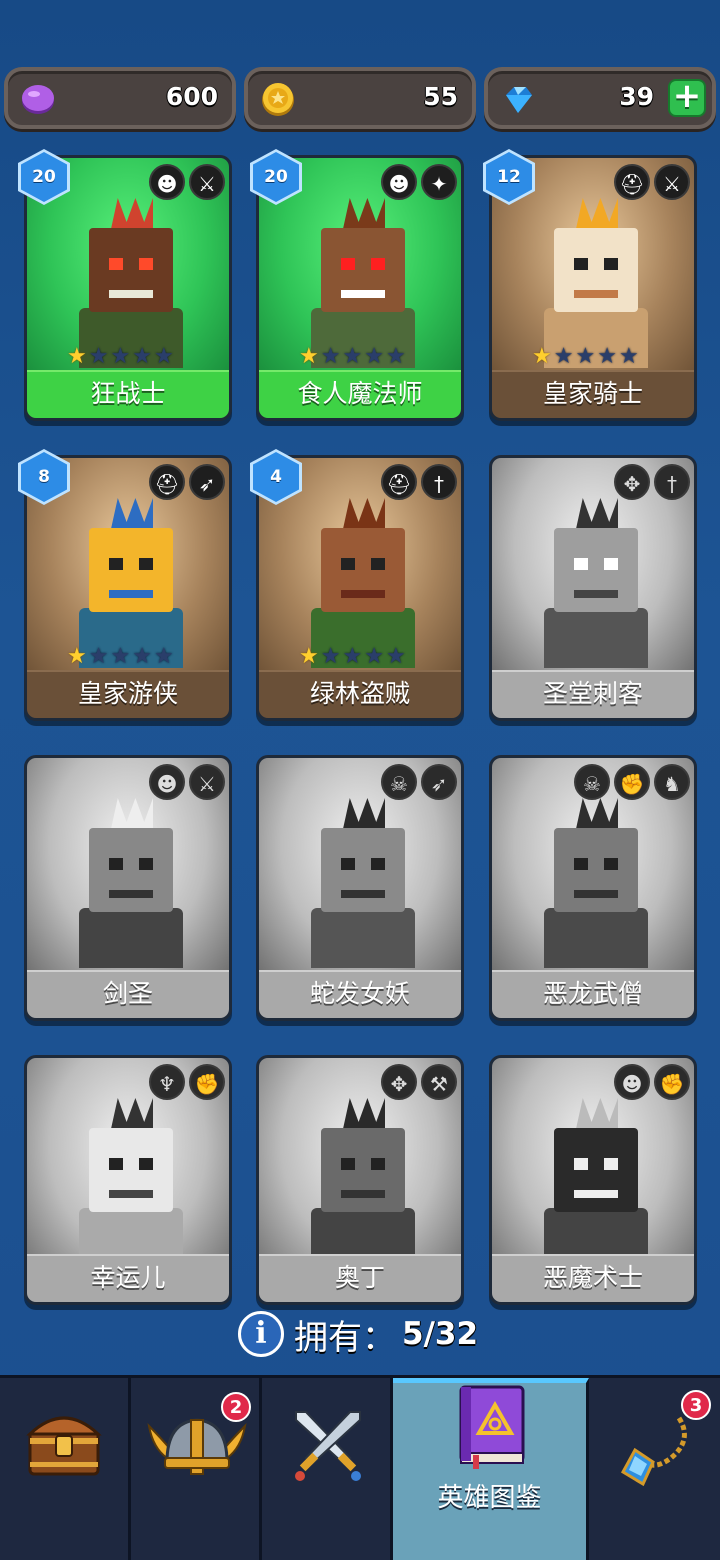 Image resolution: width=720 pixels, height=1560 pixels. What do you see at coordinates (440, 1334) in the screenshot?
I see `owned-count: 5/32` at bounding box center [440, 1334].